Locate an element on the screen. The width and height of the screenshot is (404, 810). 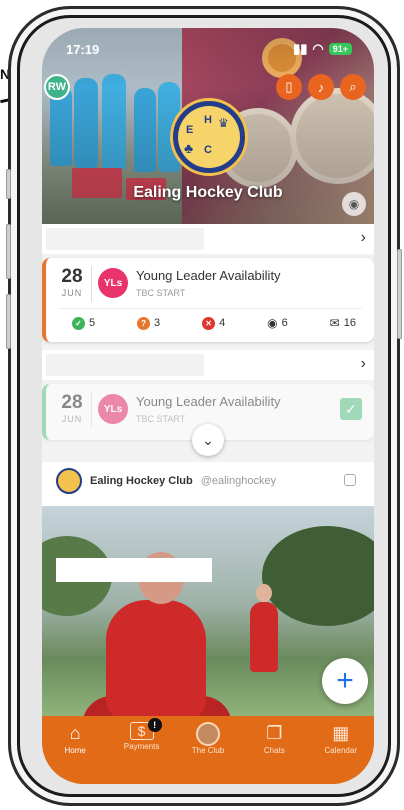
bell-icon: ♪ is located at coordinates (321, 87).